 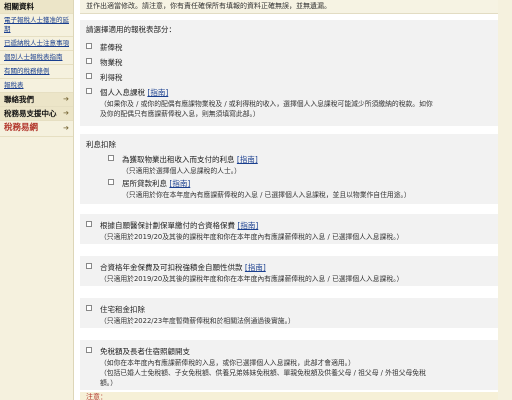 I want to click on profits-checkbox, so click(x=89, y=76).